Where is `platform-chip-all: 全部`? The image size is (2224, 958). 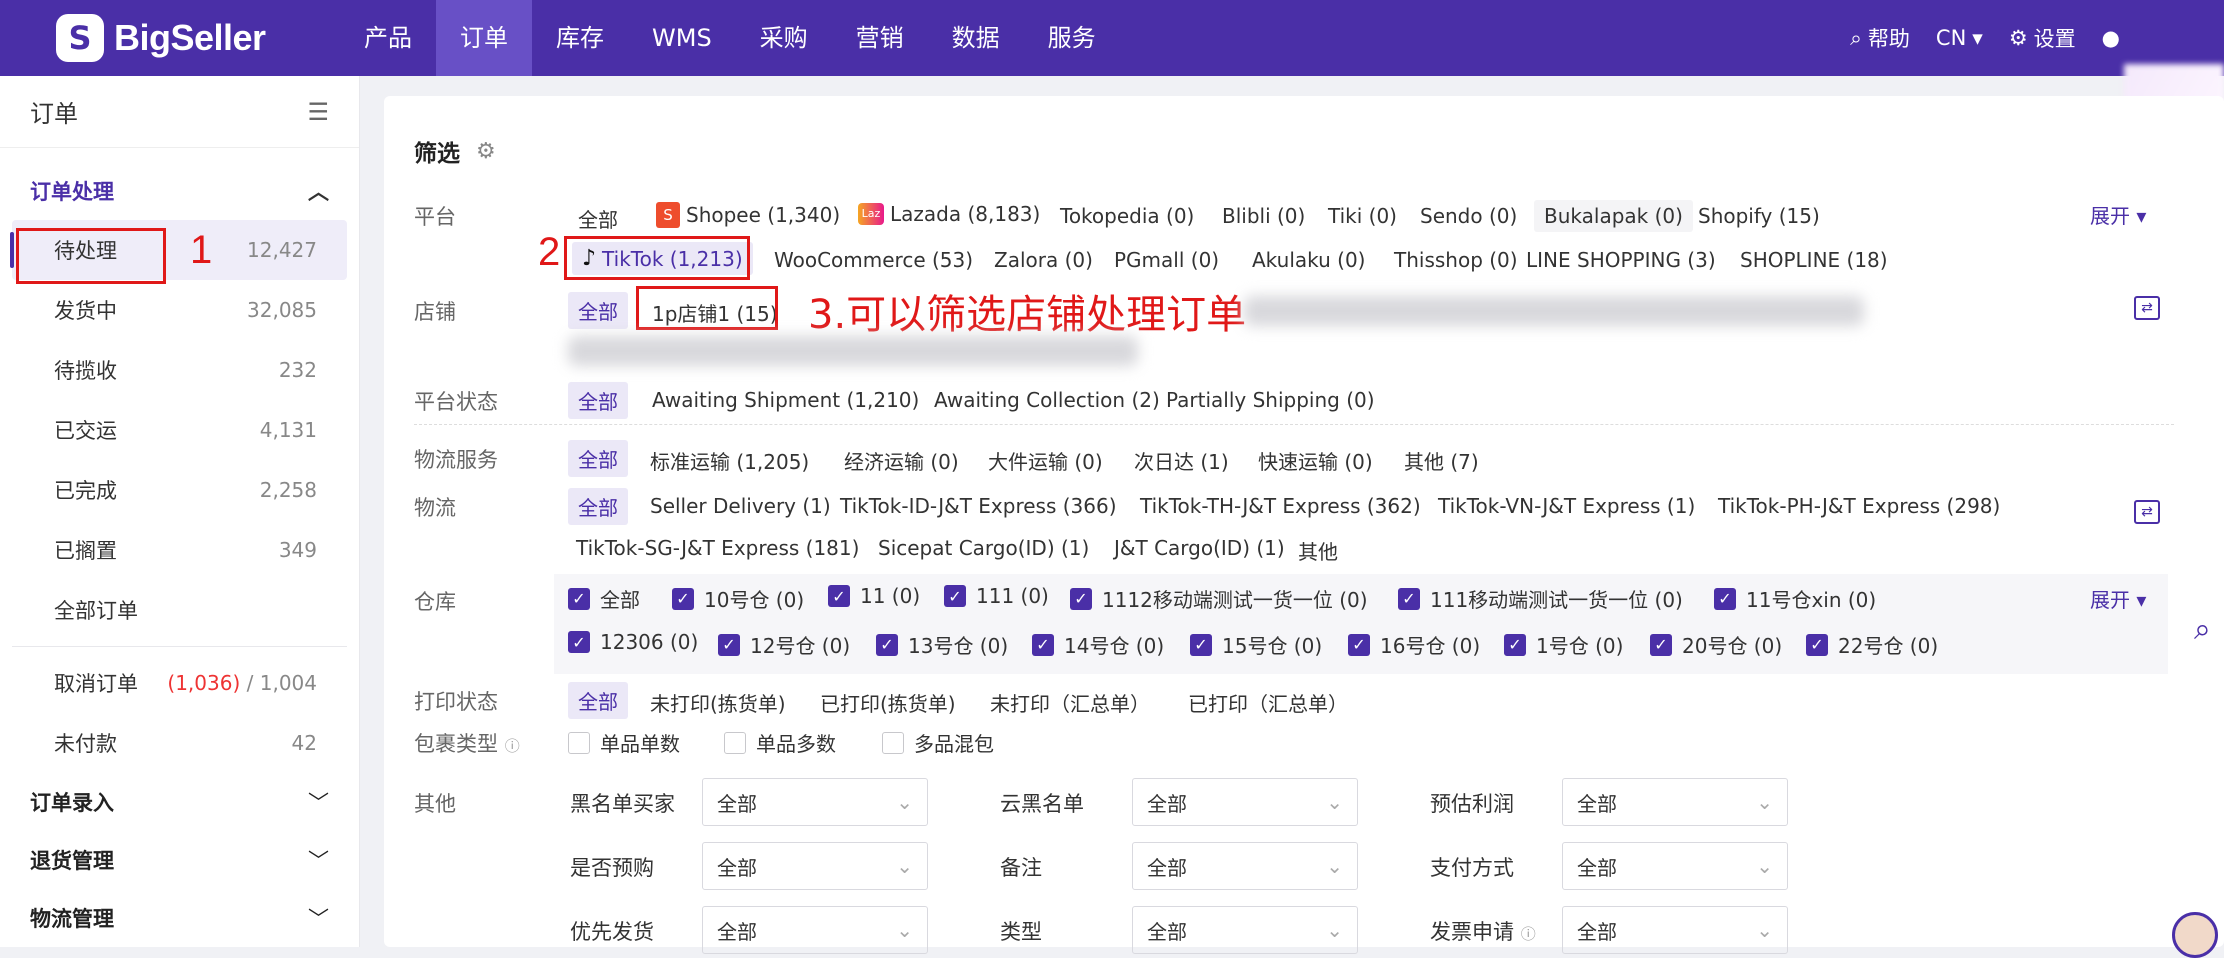
platform-chip-all: 全部 is located at coordinates (598, 218).